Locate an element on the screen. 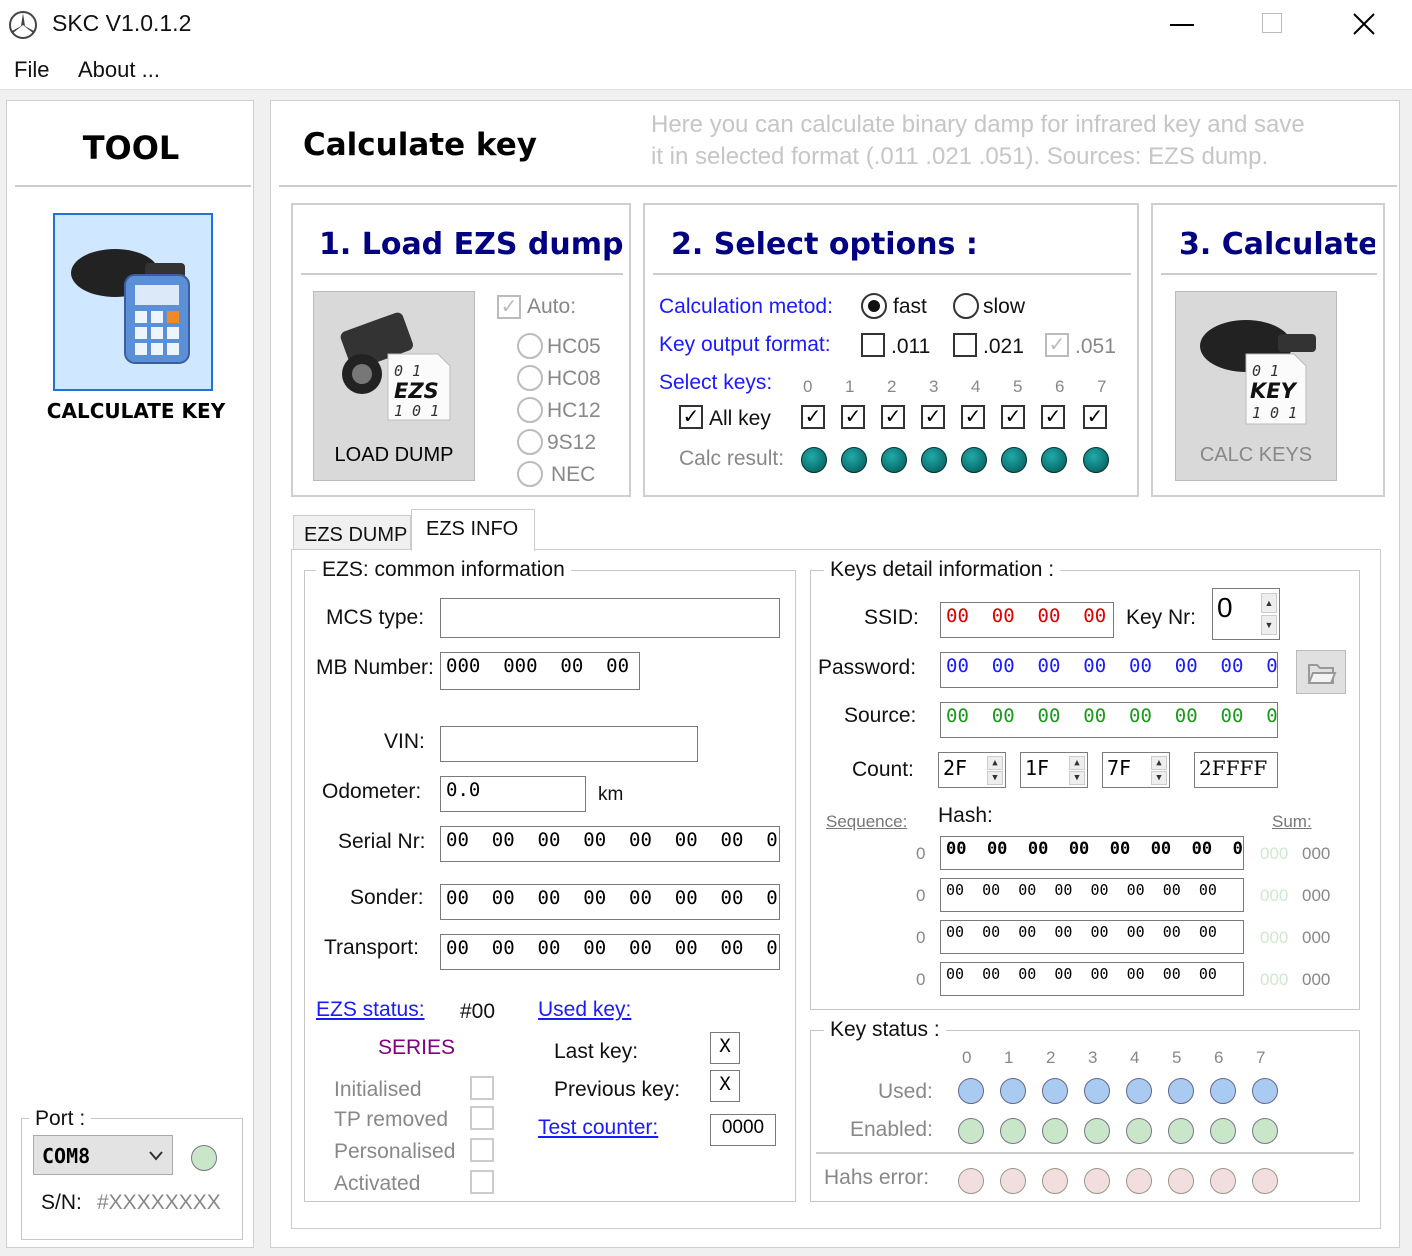 The height and width of the screenshot is (1256, 1412). vin-input is located at coordinates (569, 744).